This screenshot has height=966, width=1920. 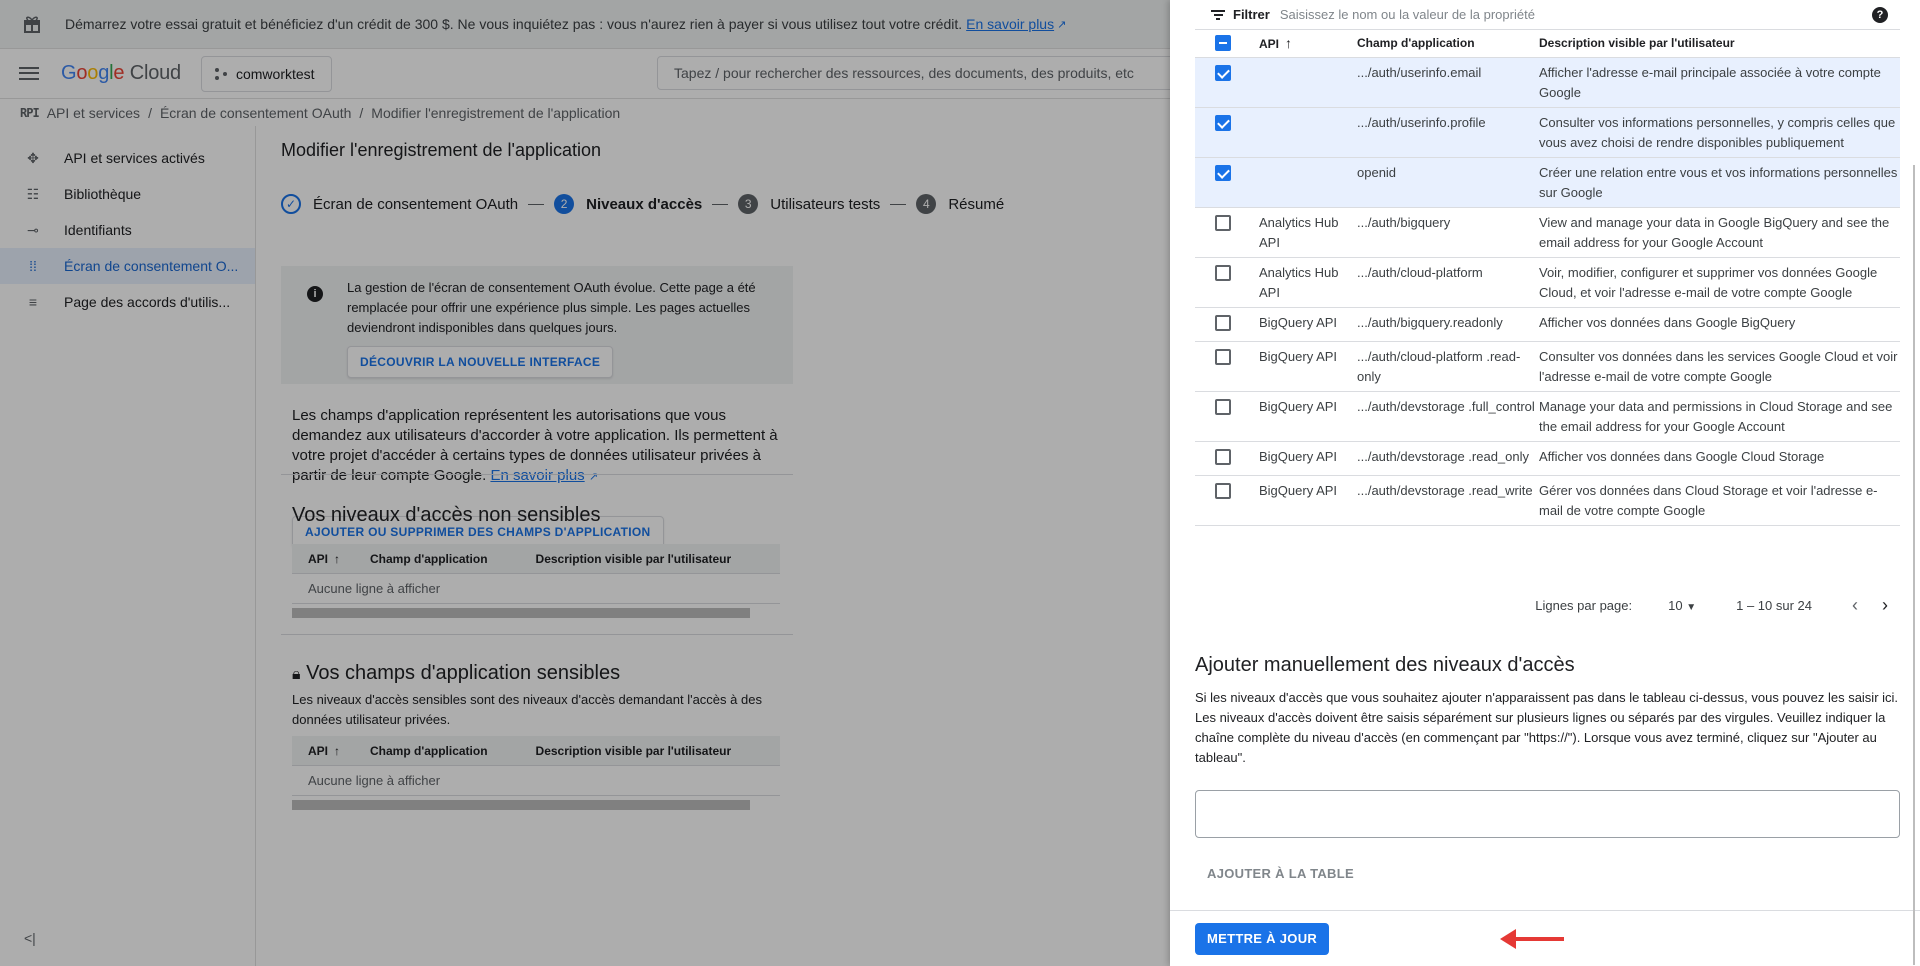 I want to click on add-to-table-button: AJOUTER À LA TABLE, so click(x=1280, y=874).